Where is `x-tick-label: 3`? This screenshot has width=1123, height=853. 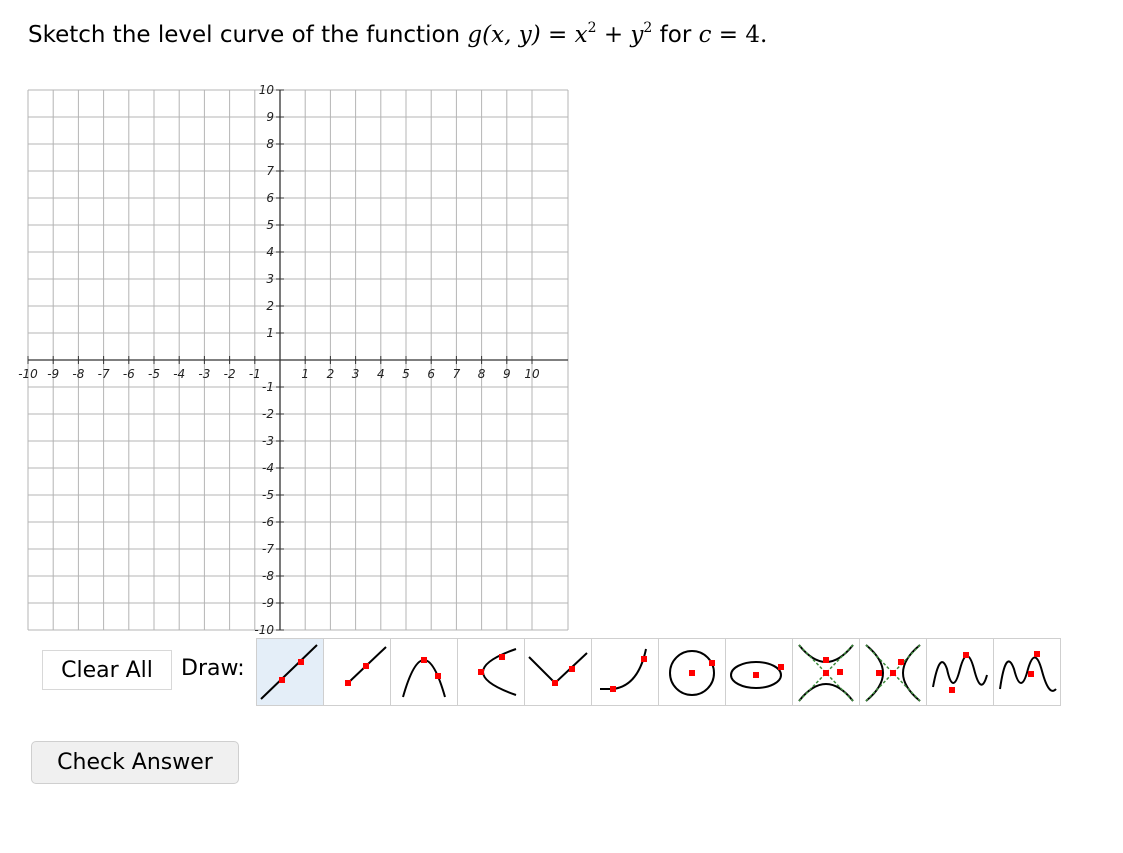 x-tick-label: 3 is located at coordinates (356, 374).